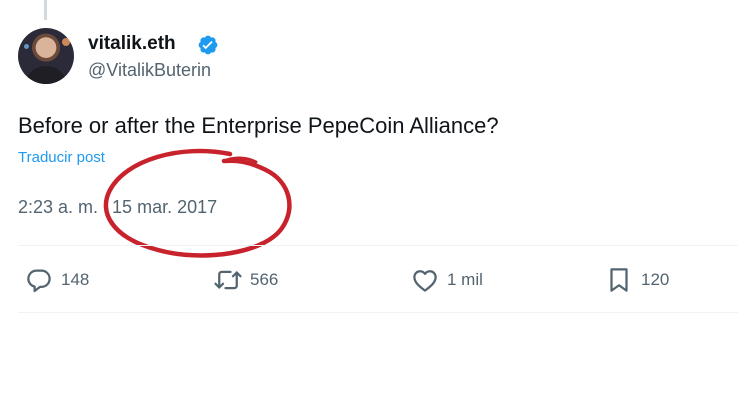 The image size is (755, 412). I want to click on tweet-timestamp: 2:23 a. m. · 15 mar. 2017, so click(117, 207).